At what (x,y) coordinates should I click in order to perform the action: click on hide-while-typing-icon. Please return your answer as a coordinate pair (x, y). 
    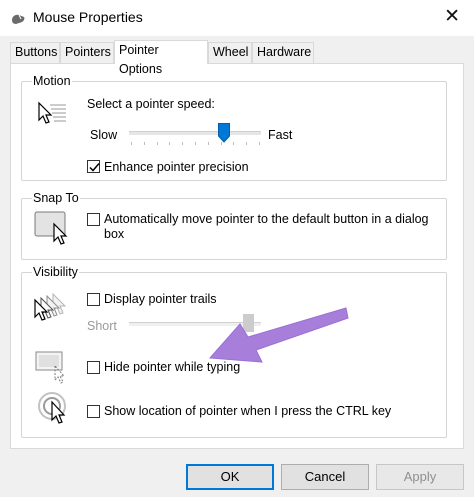
    Looking at the image, I should click on (53, 368).